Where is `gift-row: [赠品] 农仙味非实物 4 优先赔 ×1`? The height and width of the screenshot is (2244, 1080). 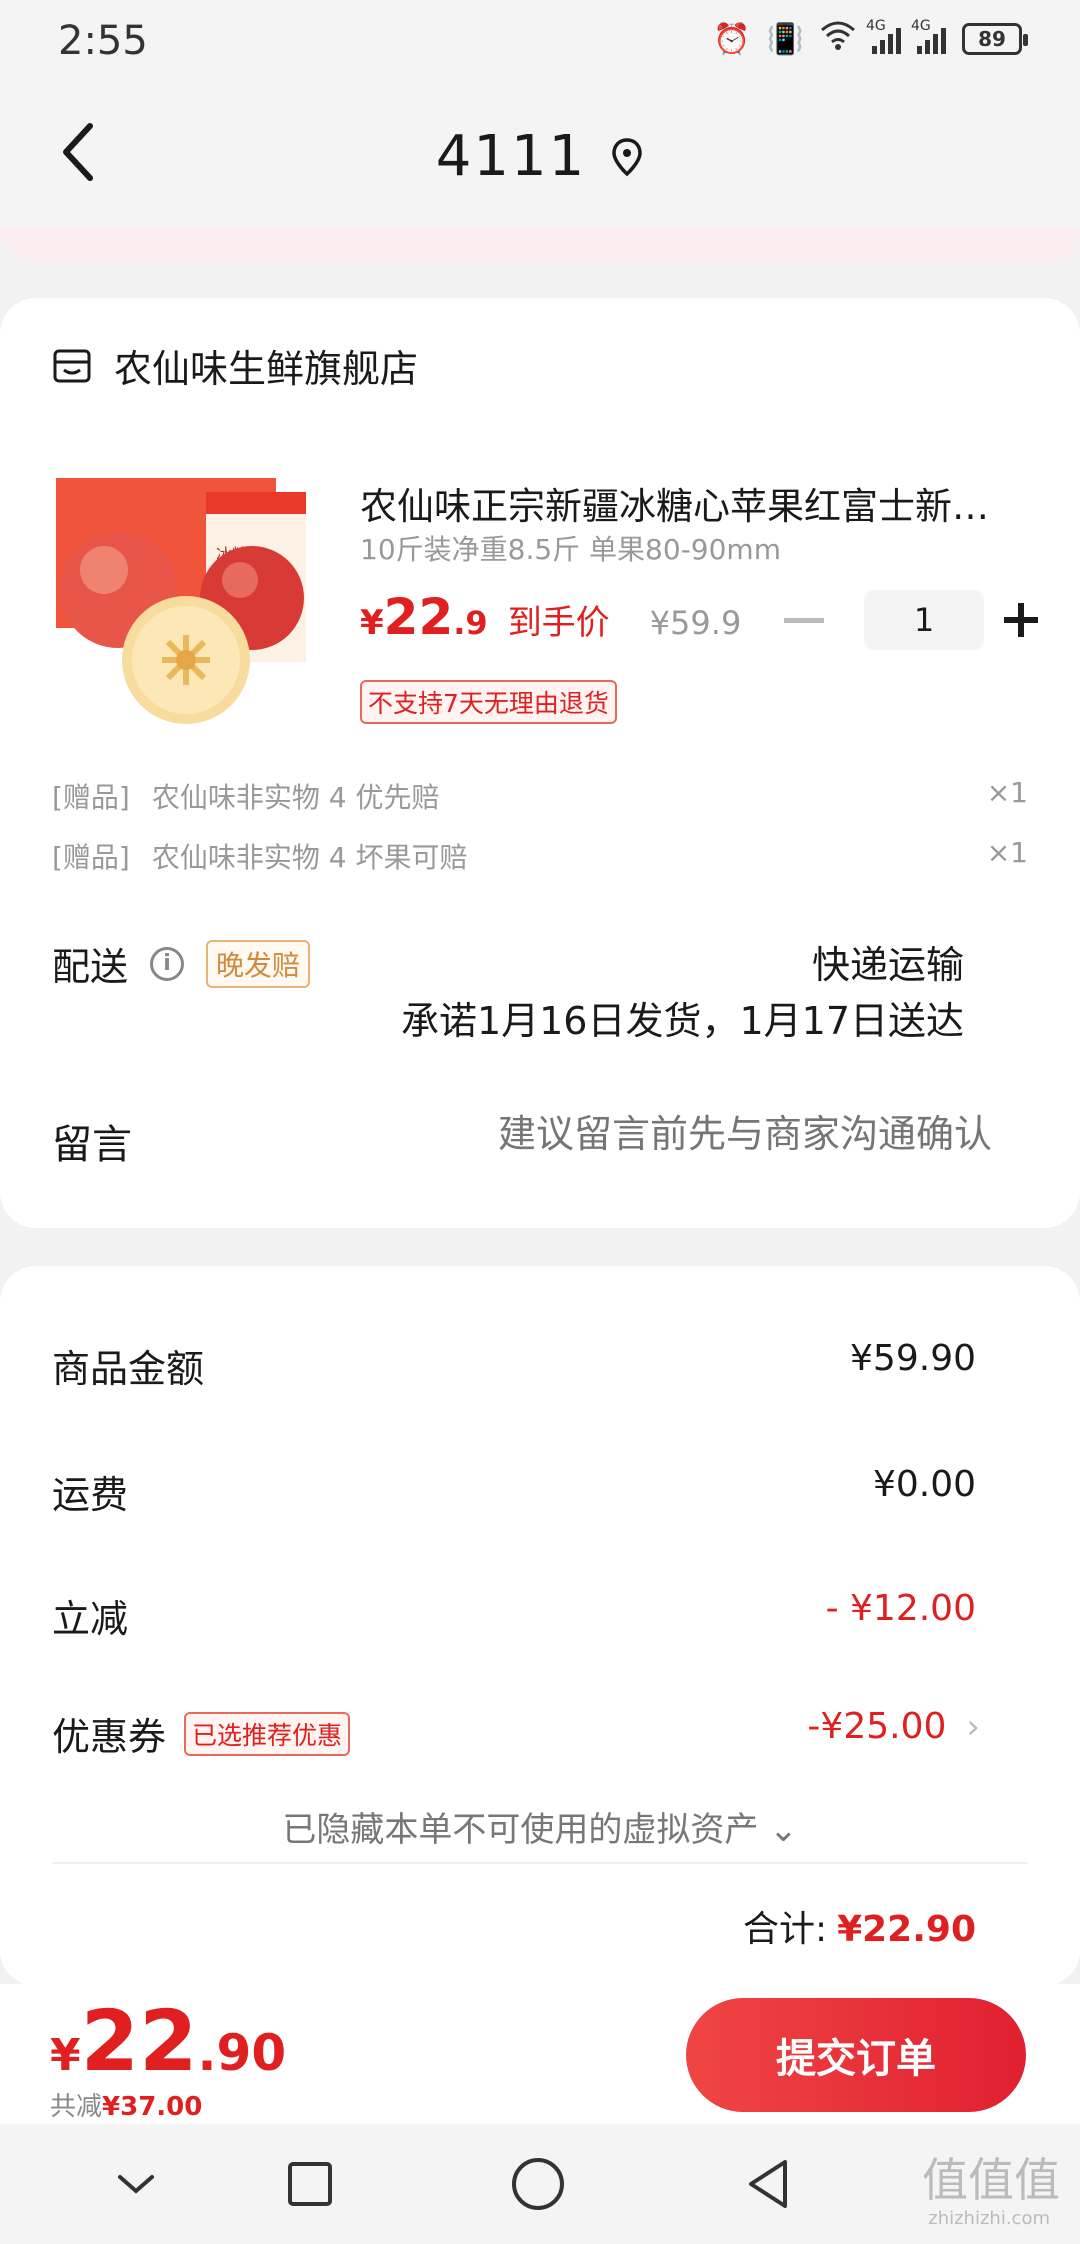 gift-row: [赠品] 农仙味非实物 4 优先赔 ×1 is located at coordinates (540, 796).